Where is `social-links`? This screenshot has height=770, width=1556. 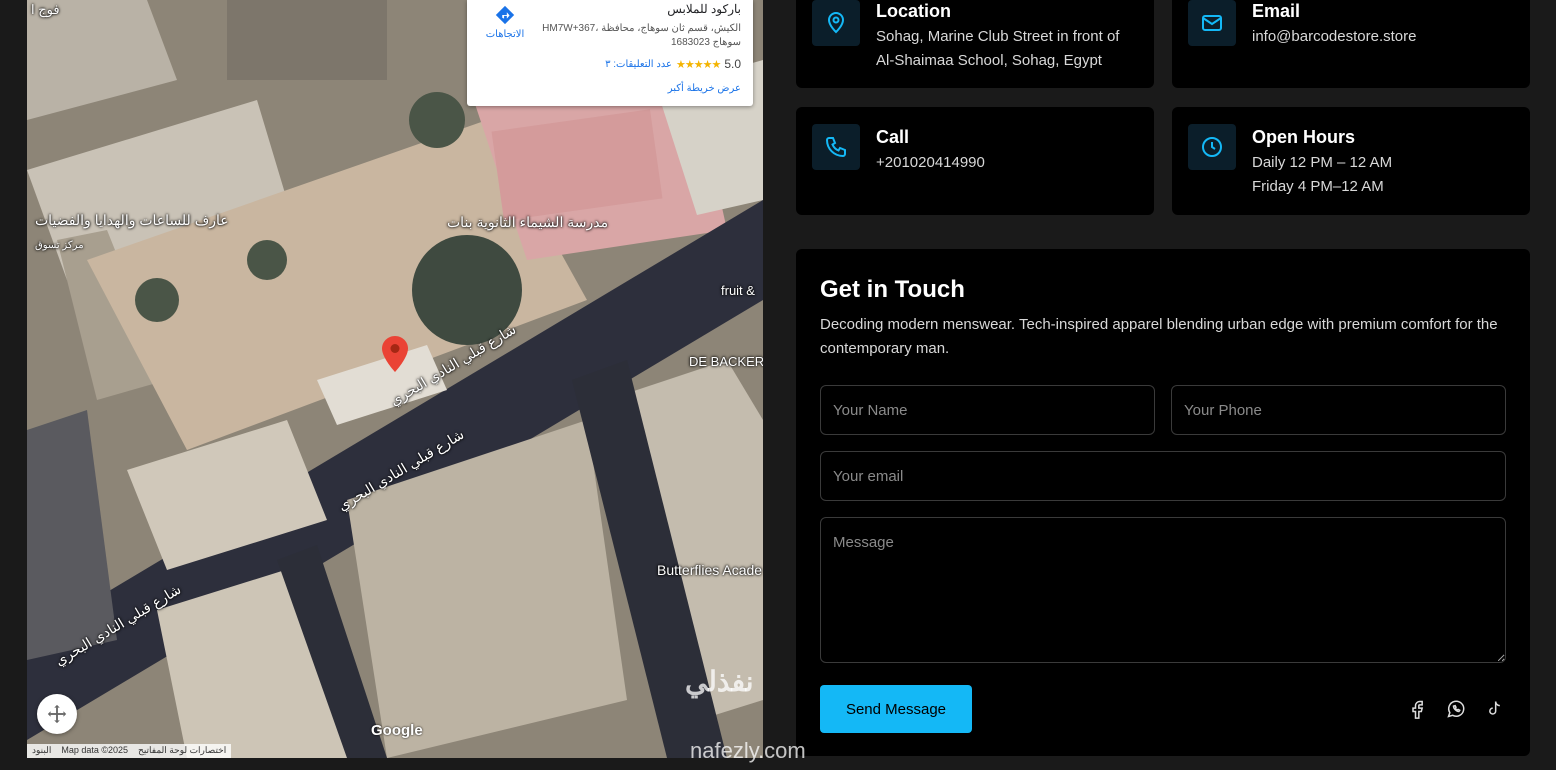 social-links is located at coordinates (1456, 709).